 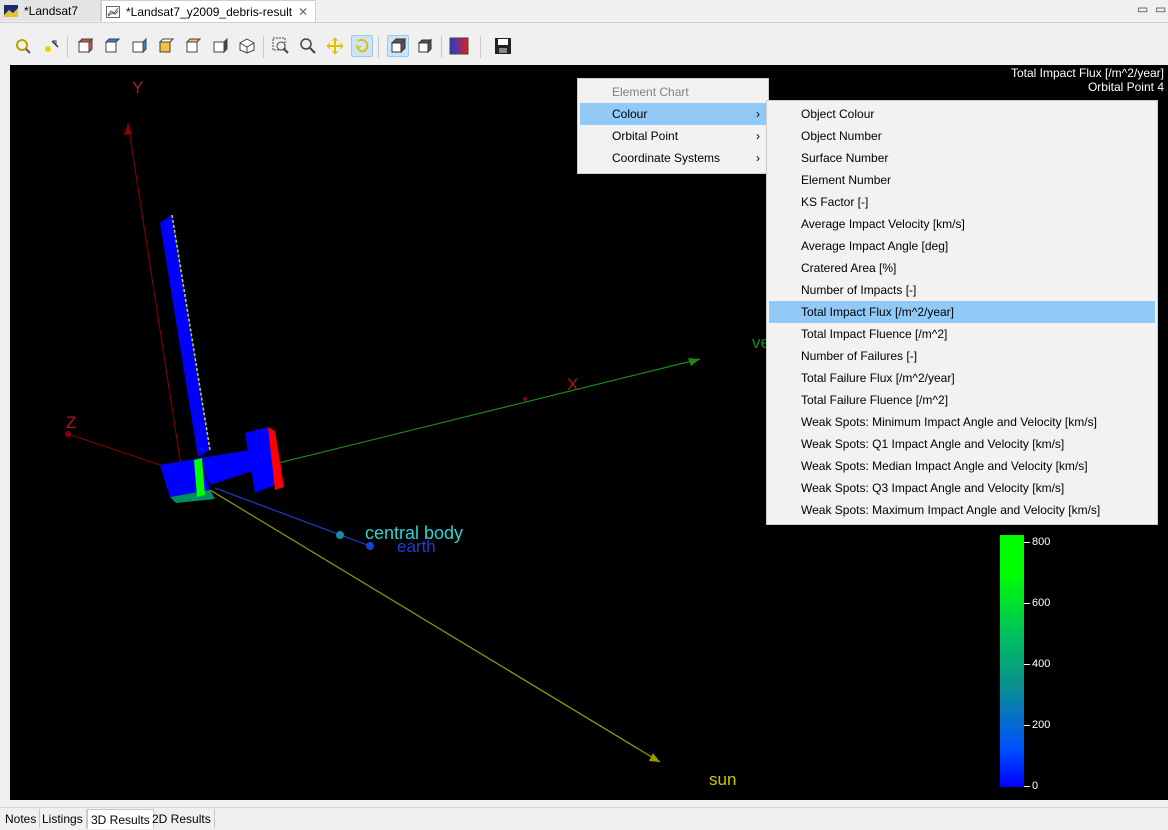 What do you see at coordinates (139, 46) in the screenshot?
I see `view-left-icon` at bounding box center [139, 46].